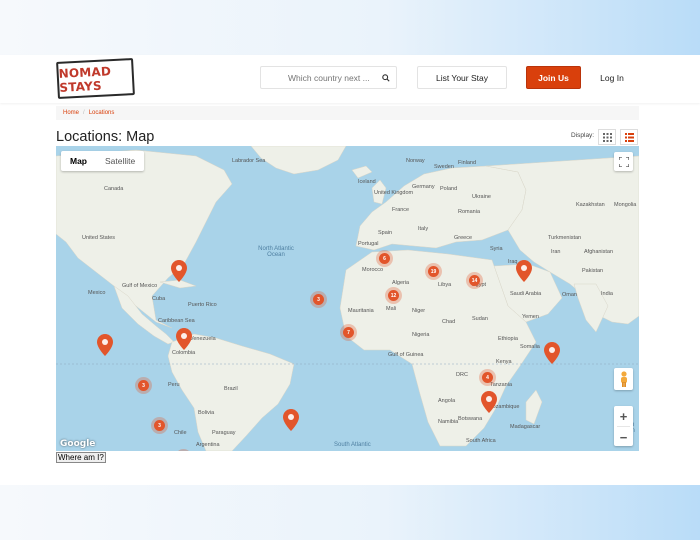 This screenshot has width=700, height=540. Describe the element at coordinates (208, 445) in the screenshot. I see `label-argentina: Argentina` at that location.